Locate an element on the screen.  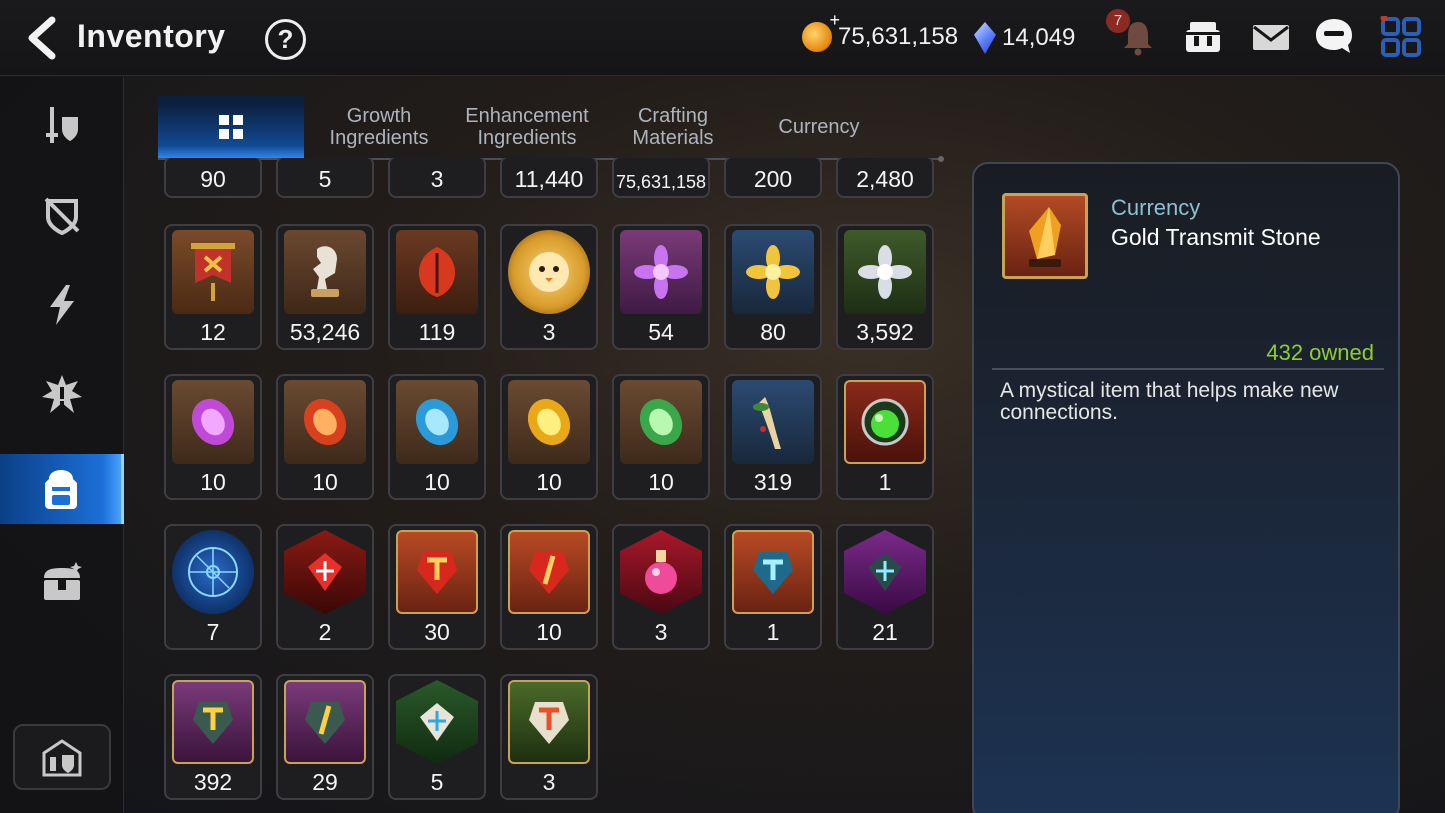
item-count: 2 is located at coordinates (325, 632).